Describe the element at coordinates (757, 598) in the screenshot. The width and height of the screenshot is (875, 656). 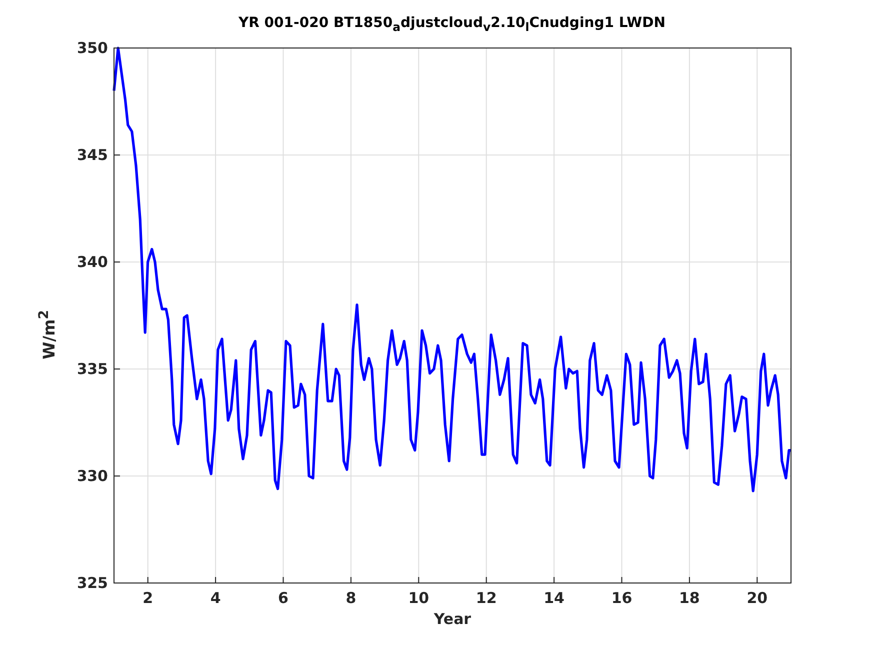
I see `x-tick-label: 20` at that location.